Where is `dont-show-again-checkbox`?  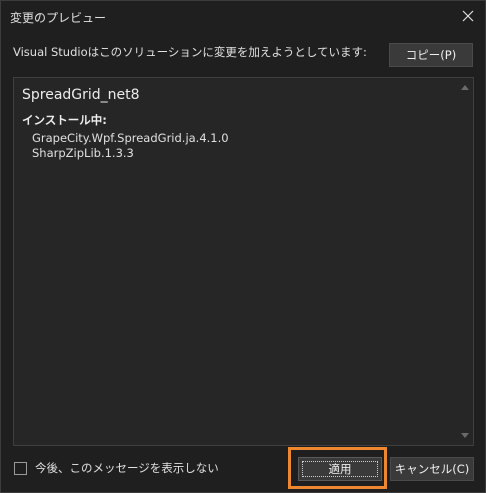 dont-show-again-checkbox is located at coordinates (20, 468).